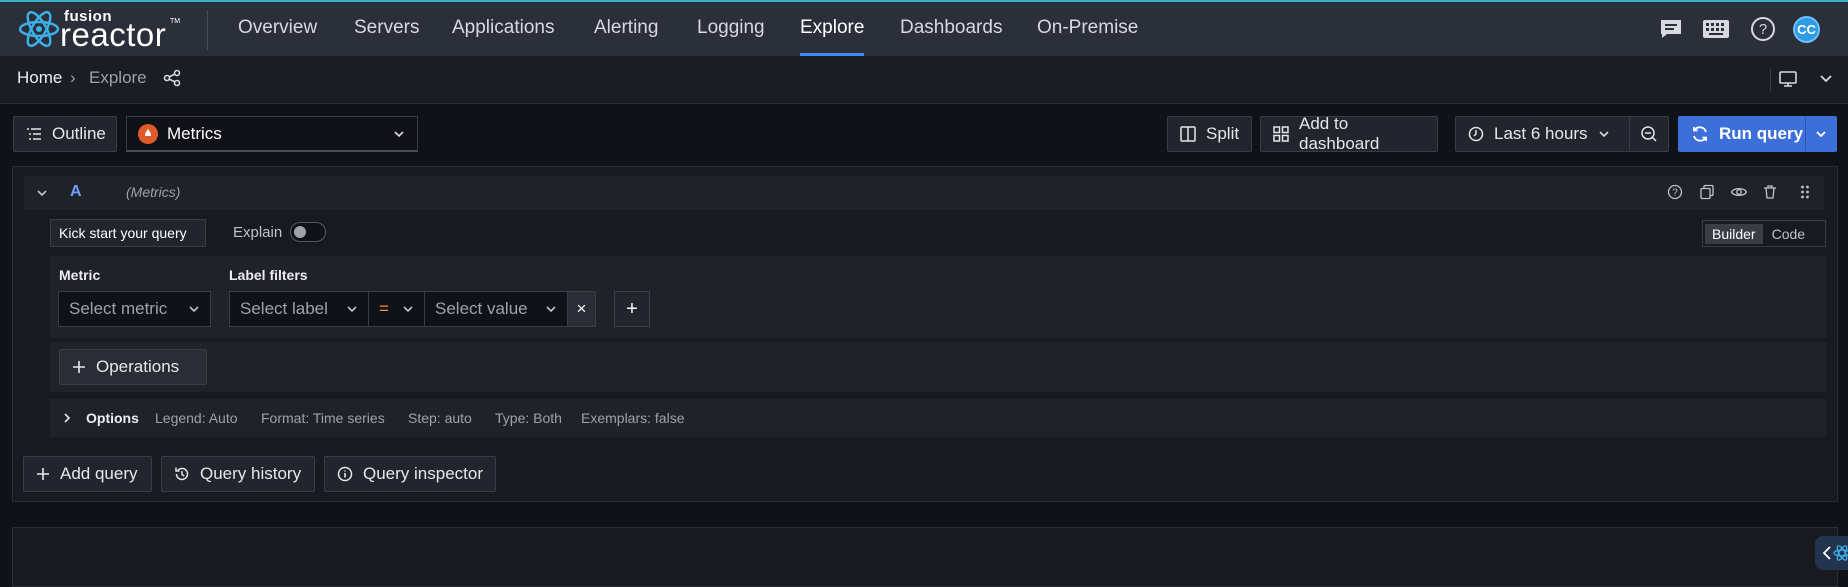 The image size is (1848, 587). What do you see at coordinates (80, 275) in the screenshot?
I see `metric-label: Metric` at bounding box center [80, 275].